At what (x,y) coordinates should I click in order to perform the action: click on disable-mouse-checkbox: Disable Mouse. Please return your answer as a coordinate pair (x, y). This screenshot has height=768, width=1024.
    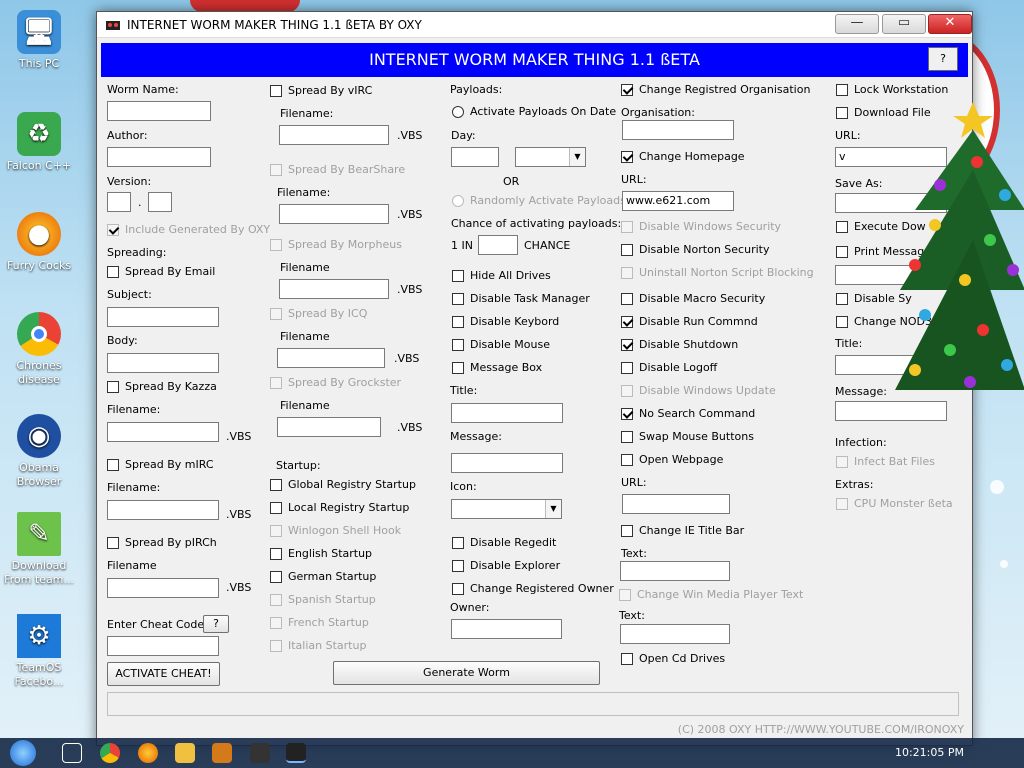
    Looking at the image, I should click on (501, 344).